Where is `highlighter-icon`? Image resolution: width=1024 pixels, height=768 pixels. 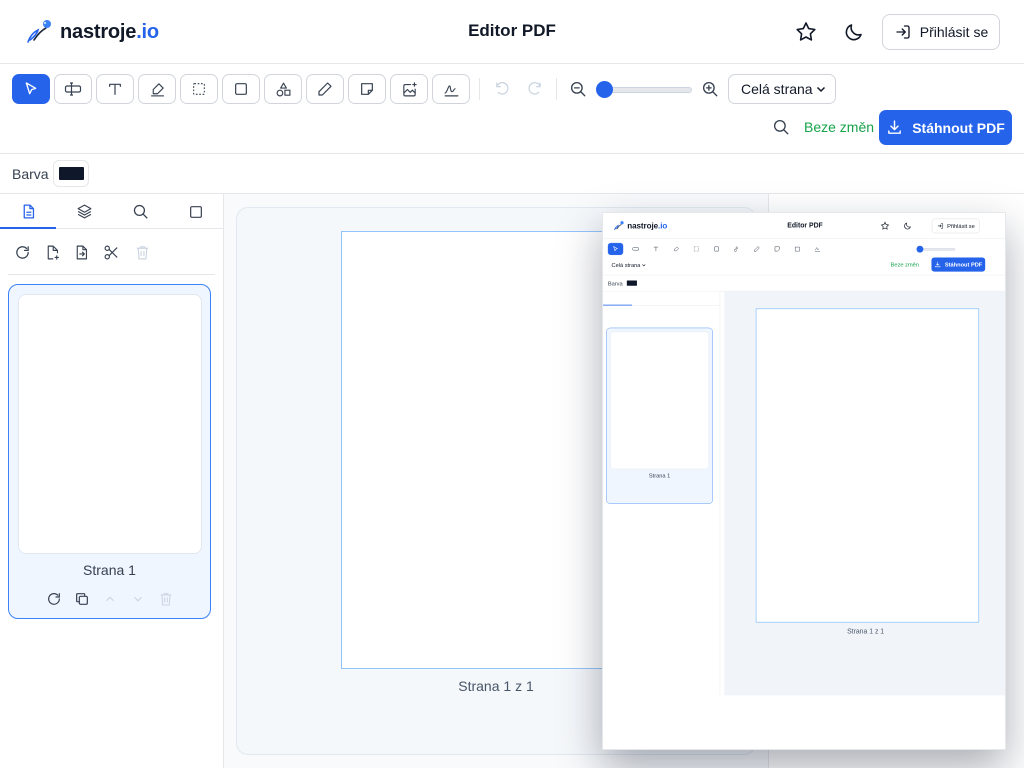
highlighter-icon is located at coordinates (157, 89).